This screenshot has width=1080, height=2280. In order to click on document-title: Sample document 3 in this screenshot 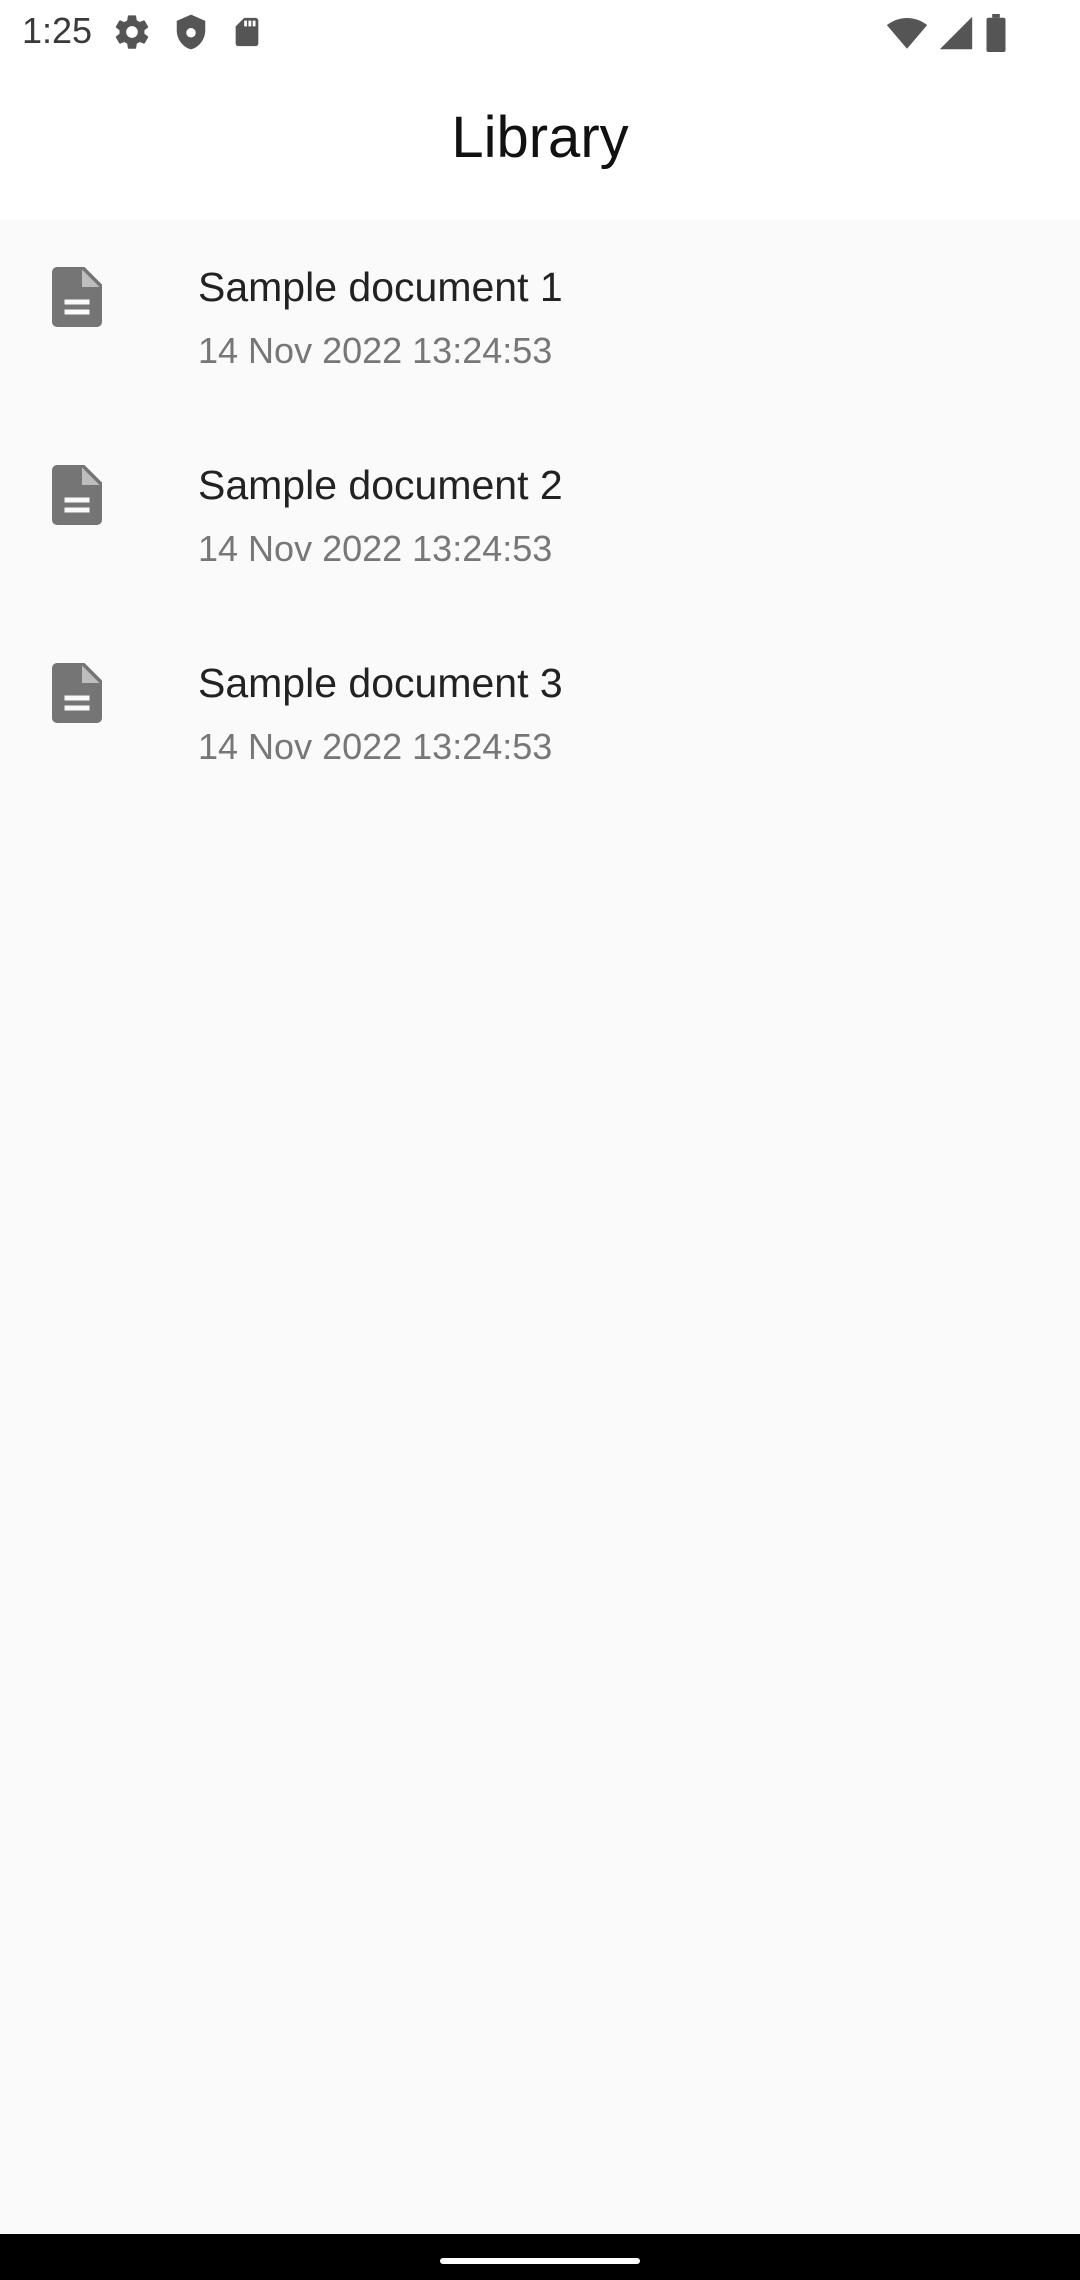, I will do `click(380, 683)`.